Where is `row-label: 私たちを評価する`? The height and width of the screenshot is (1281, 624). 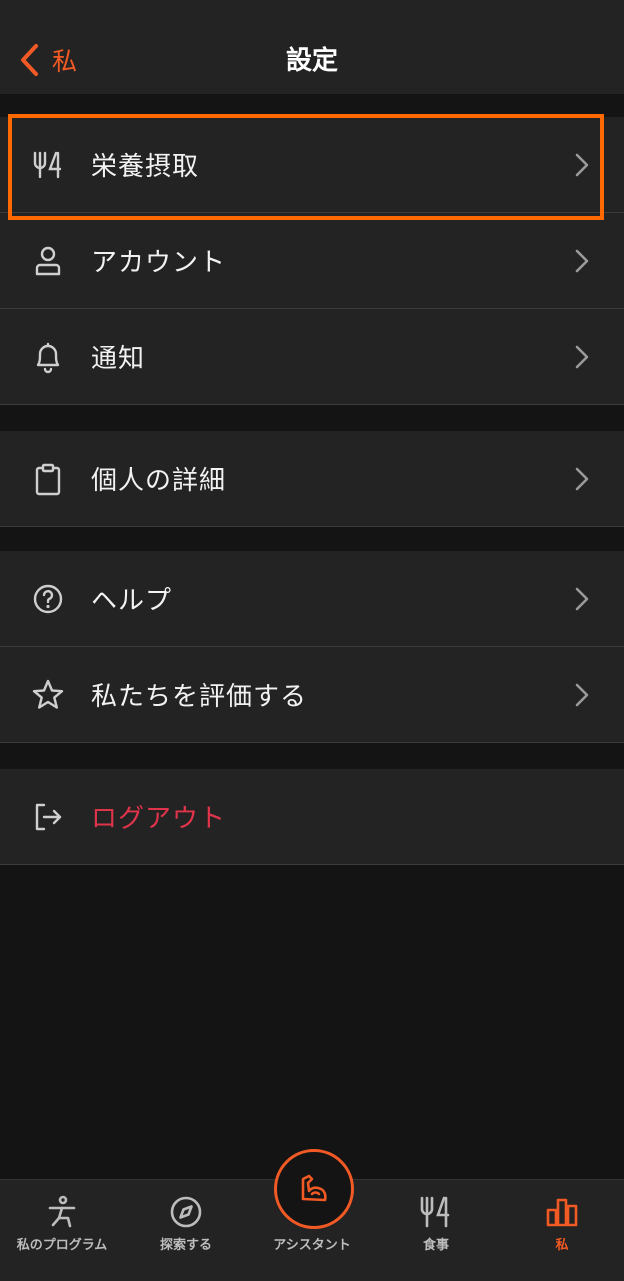 row-label: 私たちを評価する is located at coordinates (199, 696).